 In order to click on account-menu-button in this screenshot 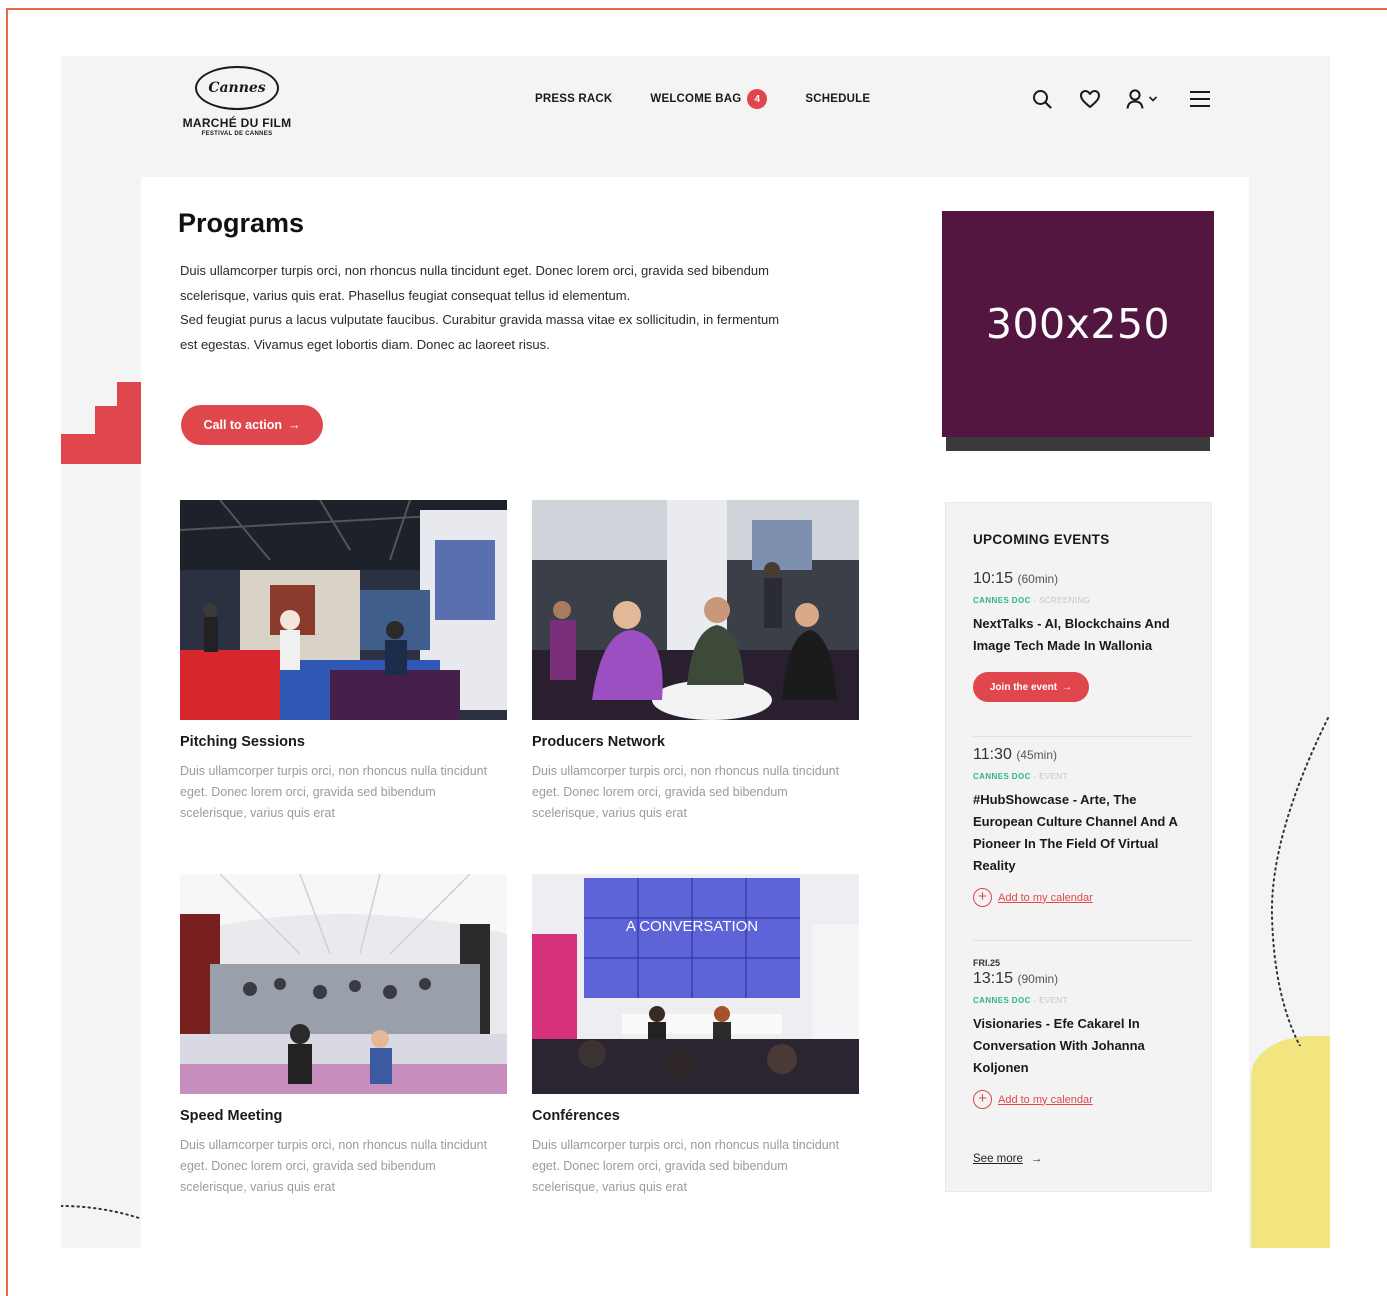, I will do `click(1145, 99)`.